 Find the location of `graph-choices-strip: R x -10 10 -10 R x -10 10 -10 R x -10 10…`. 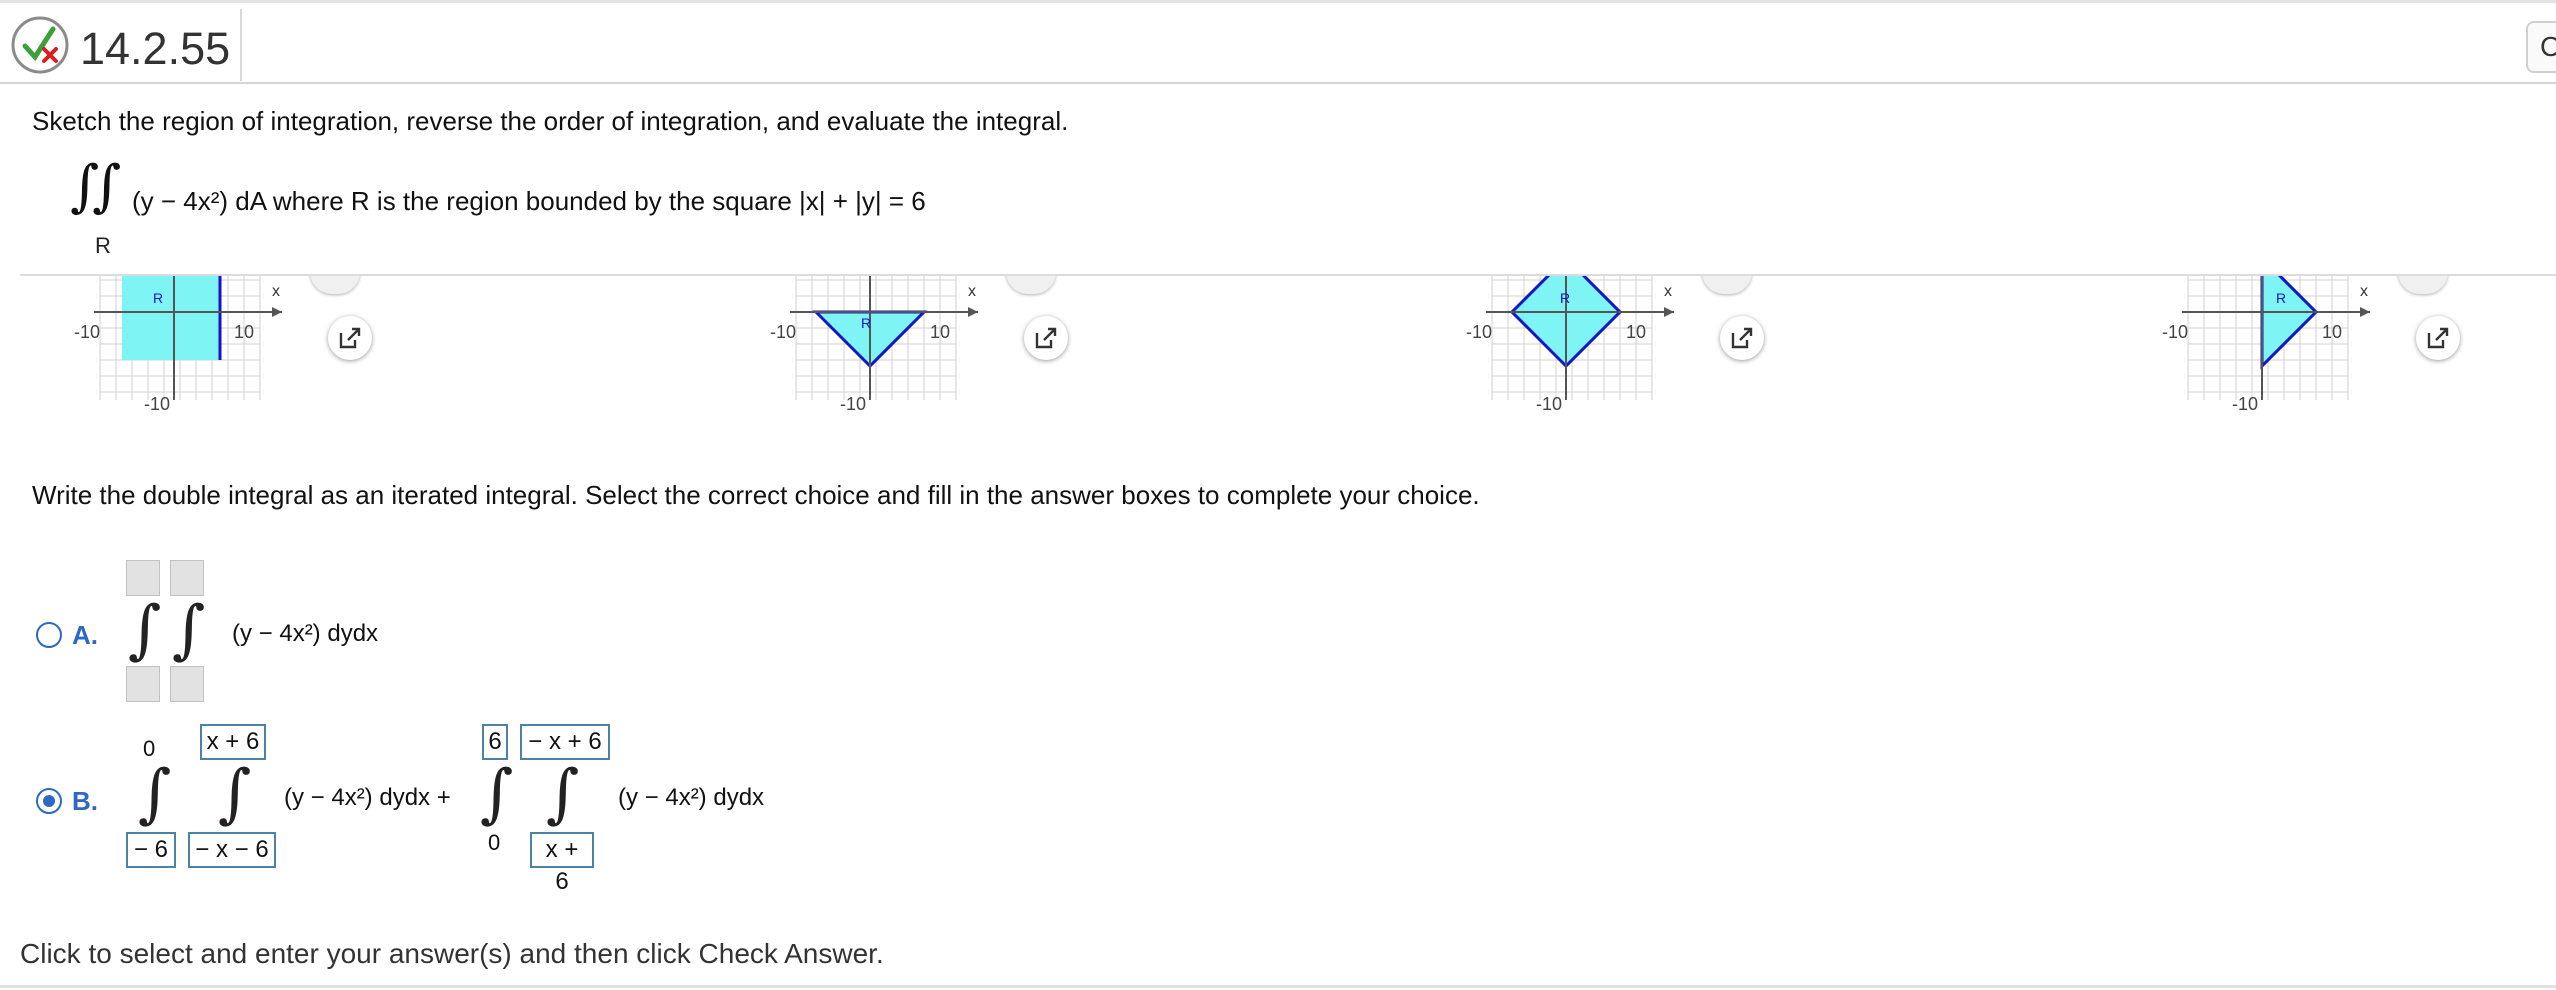

graph-choices-strip: R x -10 10 -10 R x -10 10 -10 R x -10 10… is located at coordinates (1288, 345).